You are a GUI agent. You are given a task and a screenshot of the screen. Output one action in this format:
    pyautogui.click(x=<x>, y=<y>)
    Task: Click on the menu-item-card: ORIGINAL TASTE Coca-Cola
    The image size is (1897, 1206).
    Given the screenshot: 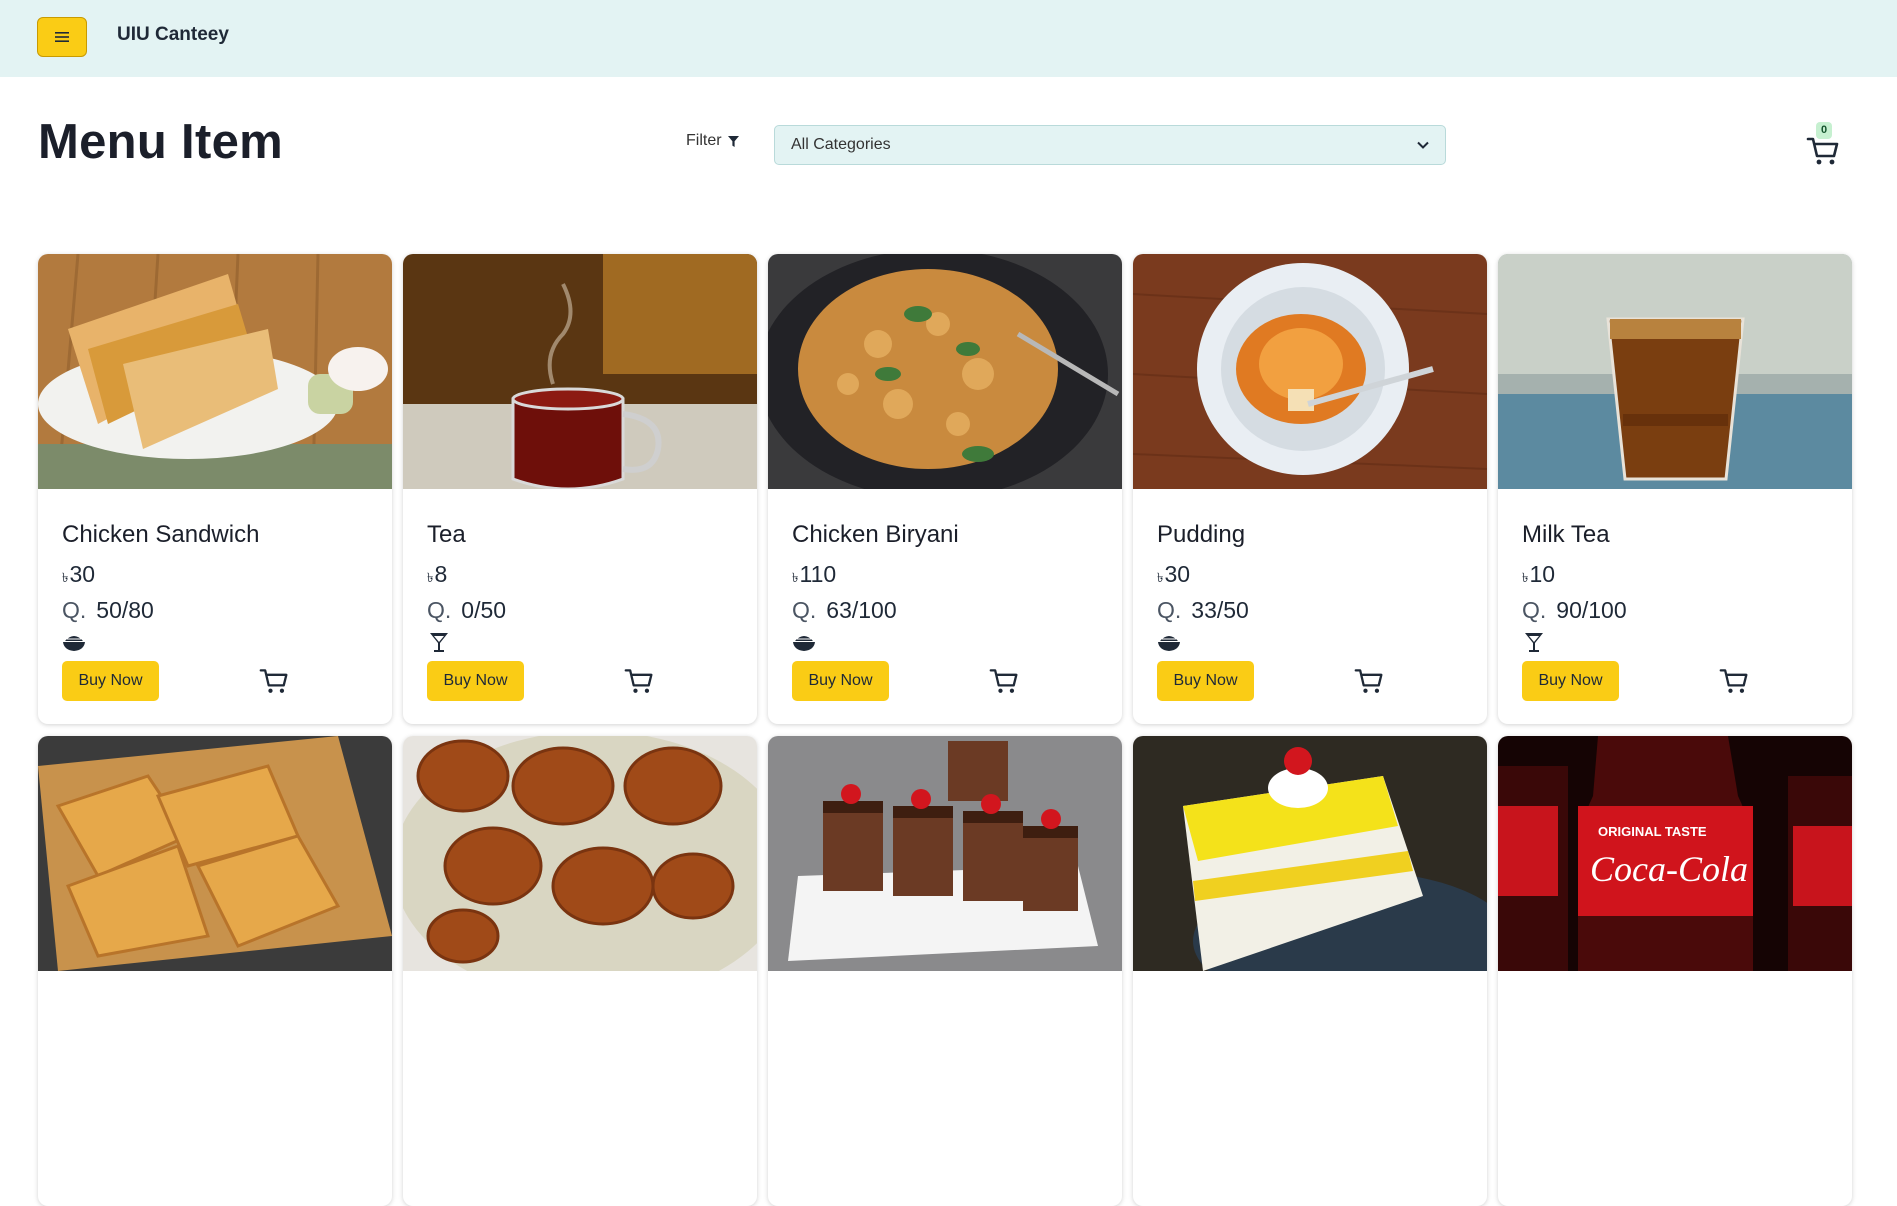 What is the action you would take?
    pyautogui.click(x=1675, y=971)
    